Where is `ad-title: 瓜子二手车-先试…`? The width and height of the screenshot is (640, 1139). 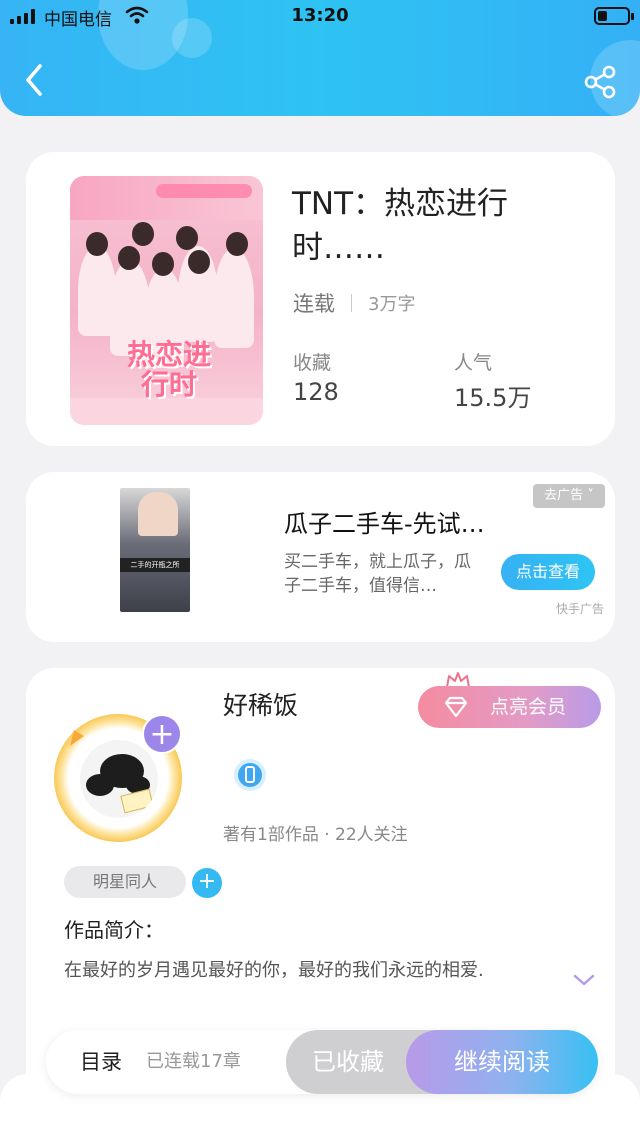 ad-title: 瓜子二手车-先试… is located at coordinates (384, 521).